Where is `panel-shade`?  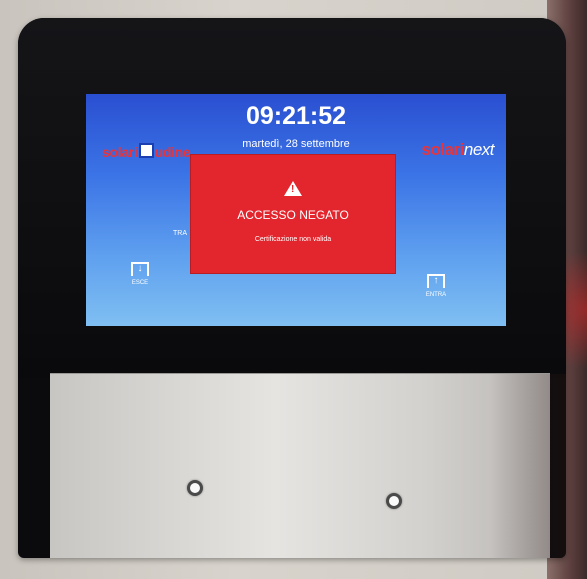 panel-shade is located at coordinates (528, 466).